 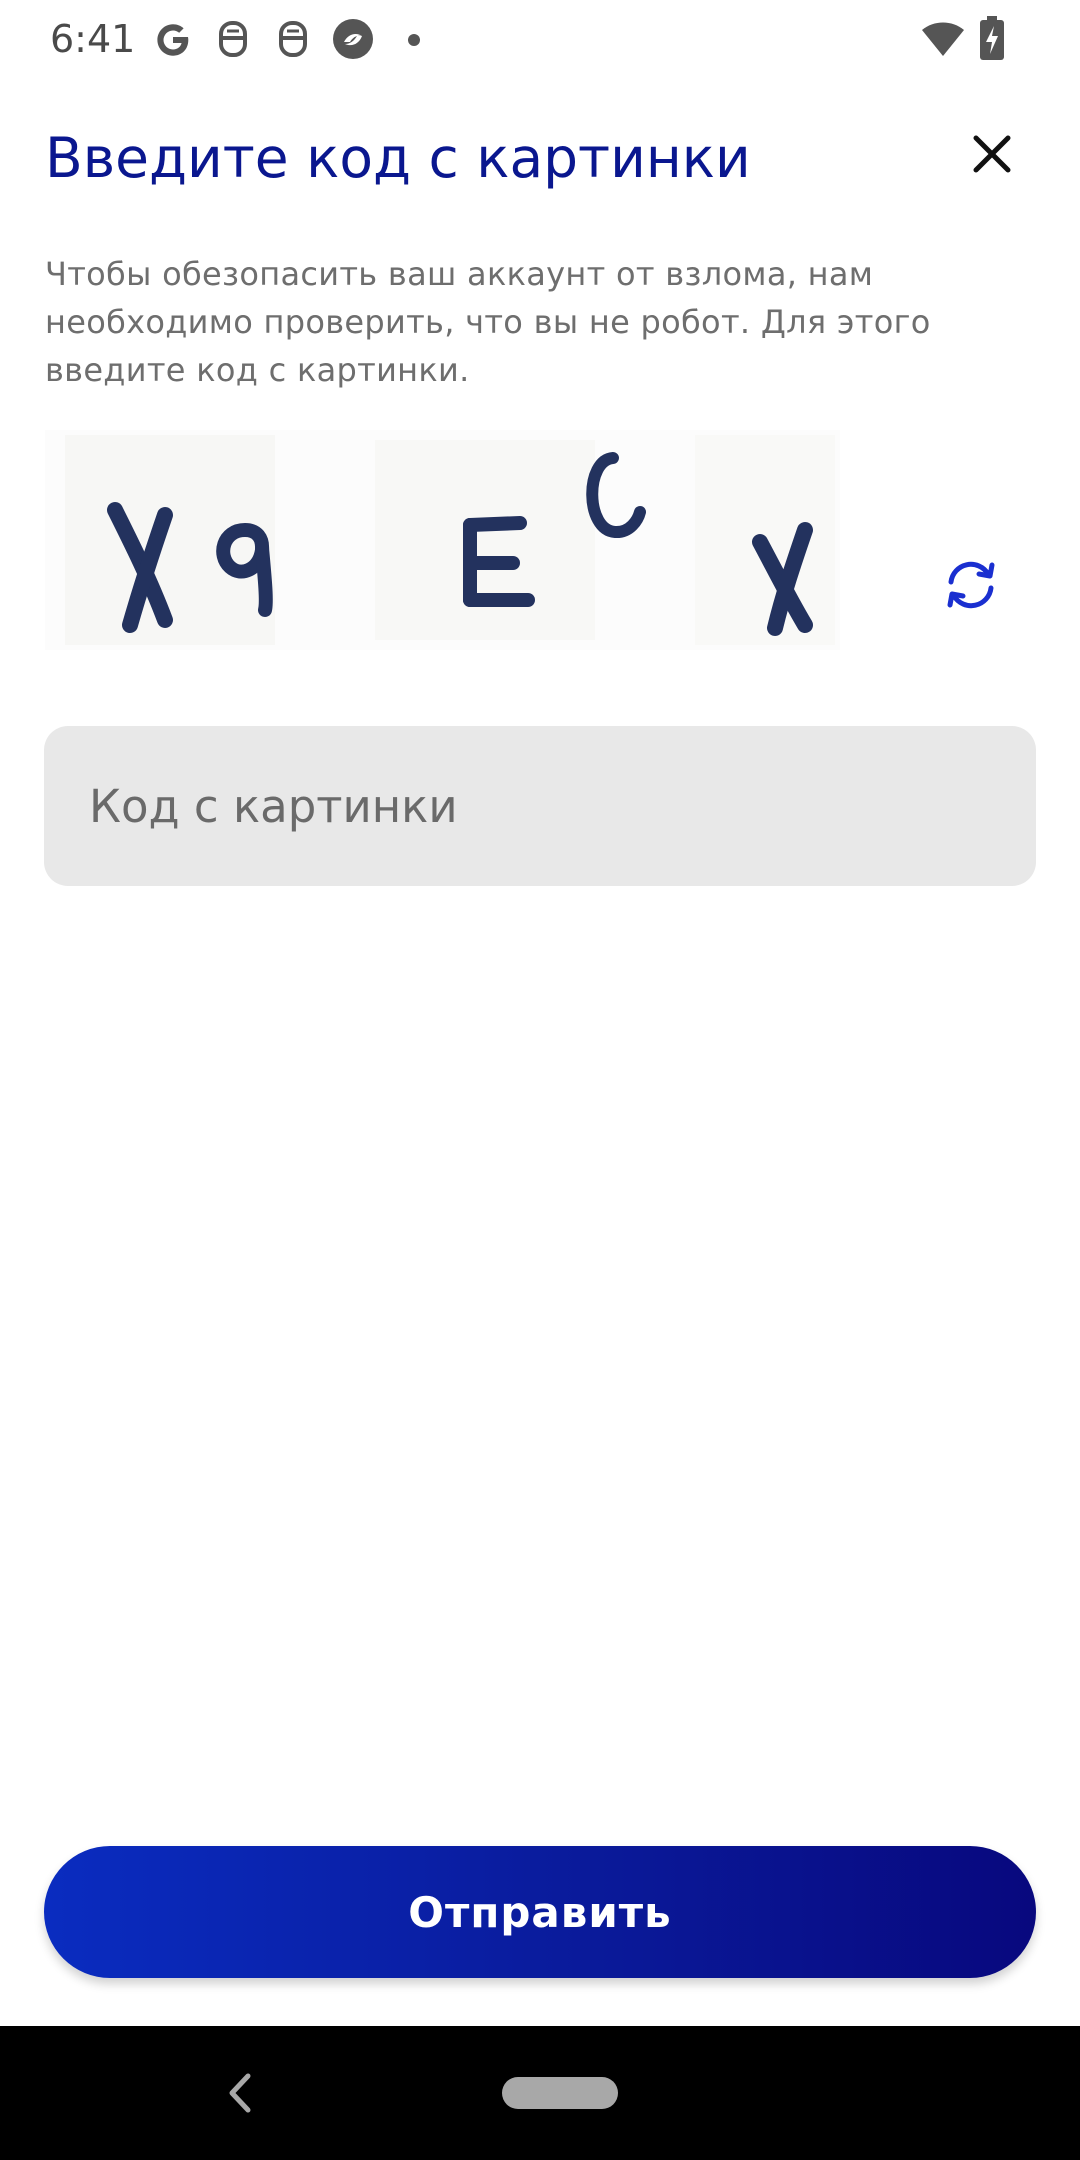 I want to click on captcha-code-input, so click(x=540, y=806).